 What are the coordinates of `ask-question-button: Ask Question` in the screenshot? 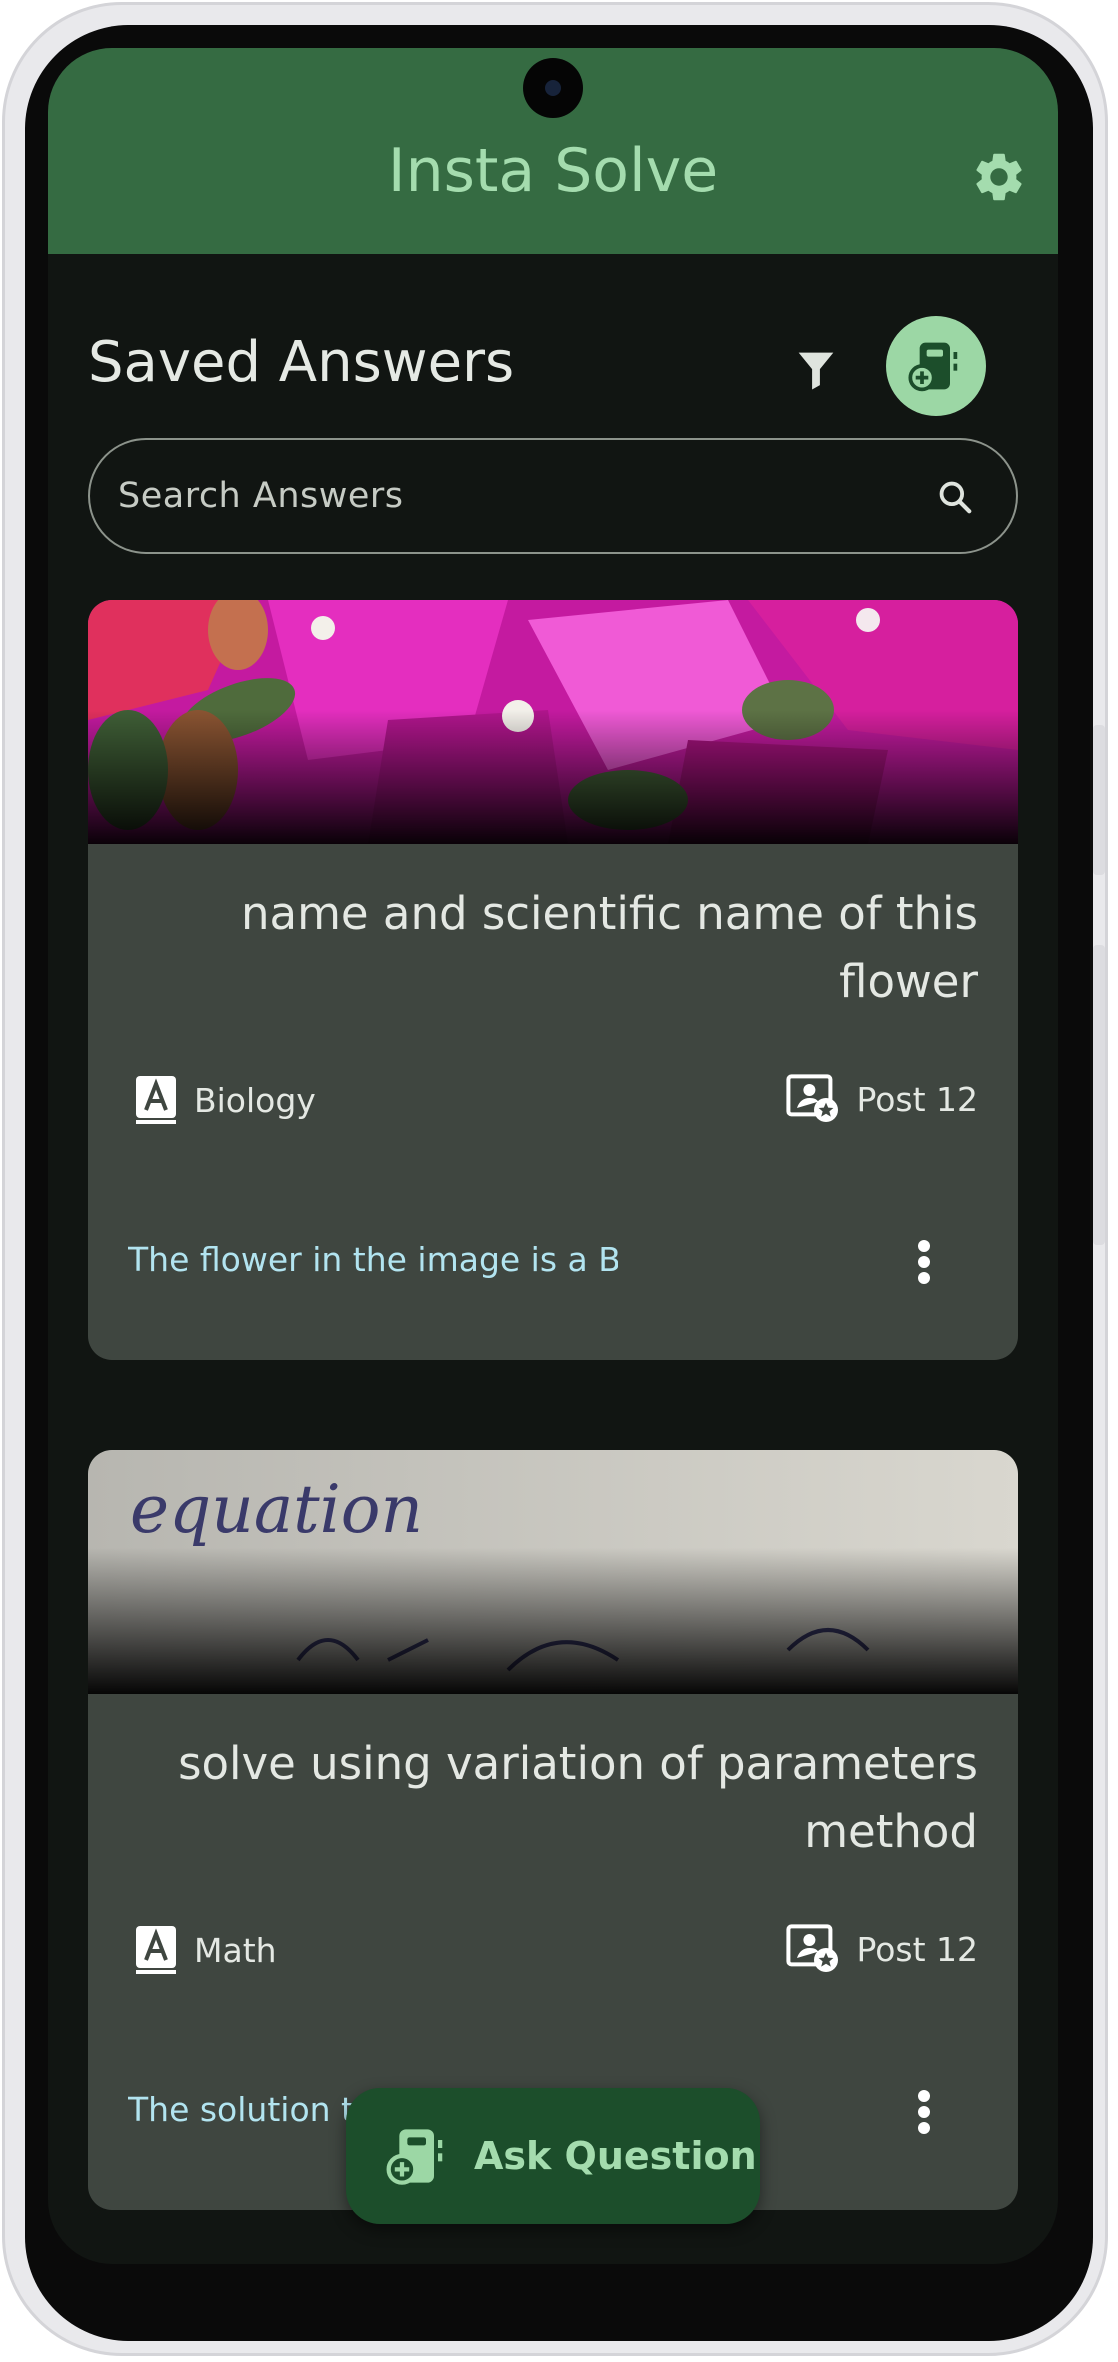 It's located at (553, 2156).